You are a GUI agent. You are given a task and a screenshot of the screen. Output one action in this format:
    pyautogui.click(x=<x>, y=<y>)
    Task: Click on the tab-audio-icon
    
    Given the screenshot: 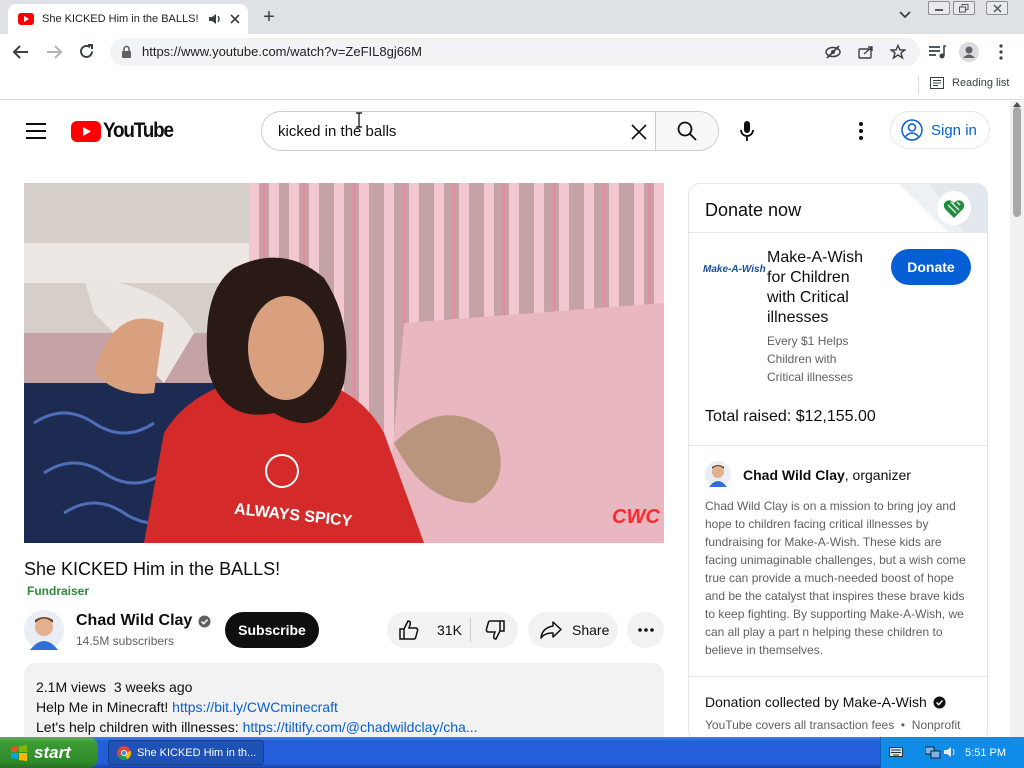 What is the action you would take?
    pyautogui.click(x=215, y=19)
    